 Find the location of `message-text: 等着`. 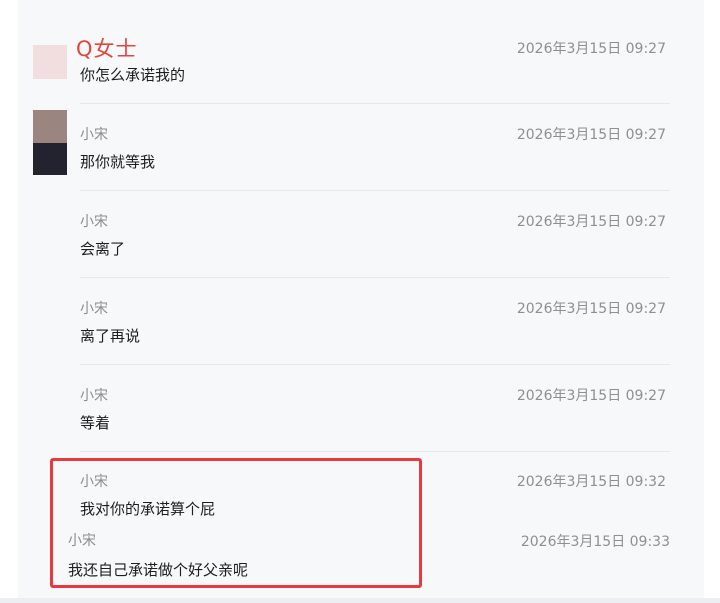

message-text: 等着 is located at coordinates (95, 423).